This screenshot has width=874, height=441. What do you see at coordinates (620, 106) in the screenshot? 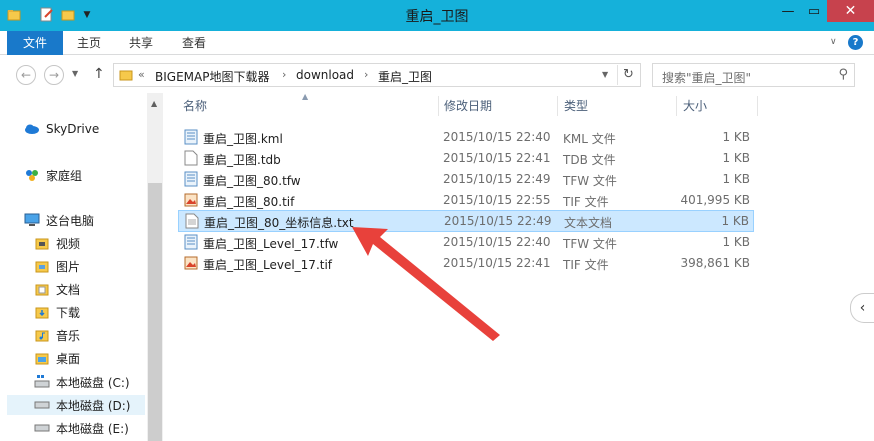
I see `column-header-type: 类型` at bounding box center [620, 106].